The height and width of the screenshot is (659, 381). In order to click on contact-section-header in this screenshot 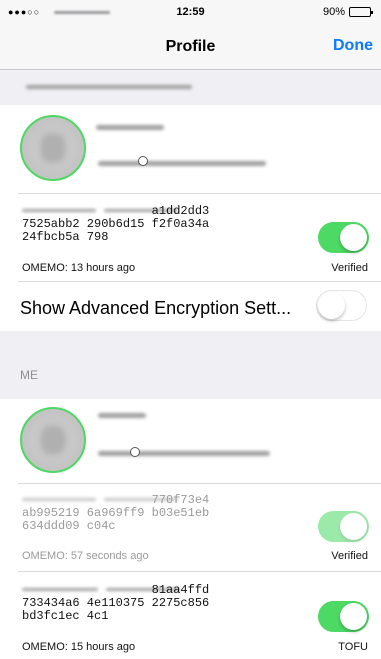, I will do `click(190, 88)`.